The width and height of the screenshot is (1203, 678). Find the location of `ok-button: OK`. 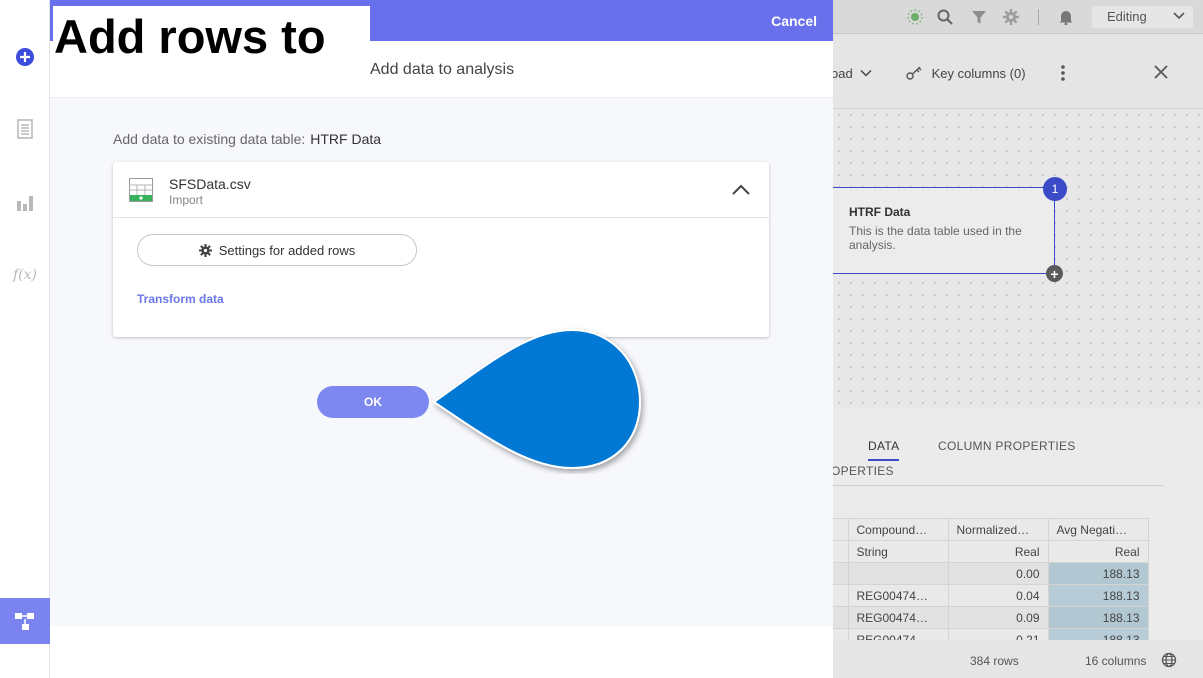

ok-button: OK is located at coordinates (373, 402).